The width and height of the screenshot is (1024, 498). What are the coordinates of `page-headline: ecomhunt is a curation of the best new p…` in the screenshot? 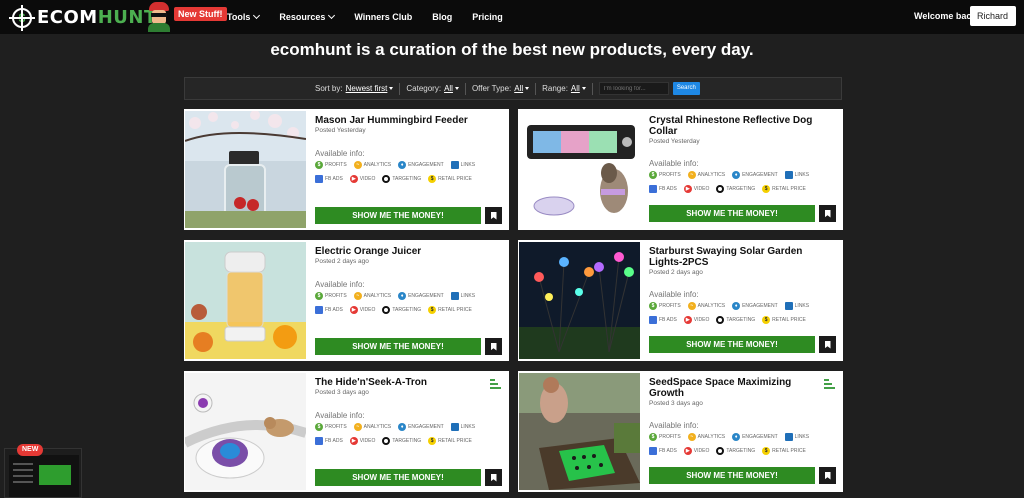 It's located at (512, 49).